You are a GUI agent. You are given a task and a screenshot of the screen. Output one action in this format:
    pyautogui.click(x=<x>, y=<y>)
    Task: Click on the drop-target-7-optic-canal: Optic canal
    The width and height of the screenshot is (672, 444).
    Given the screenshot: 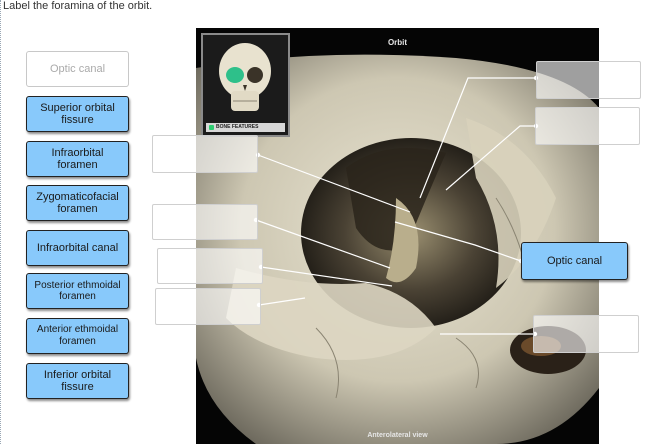 What is the action you would take?
    pyautogui.click(x=574, y=261)
    